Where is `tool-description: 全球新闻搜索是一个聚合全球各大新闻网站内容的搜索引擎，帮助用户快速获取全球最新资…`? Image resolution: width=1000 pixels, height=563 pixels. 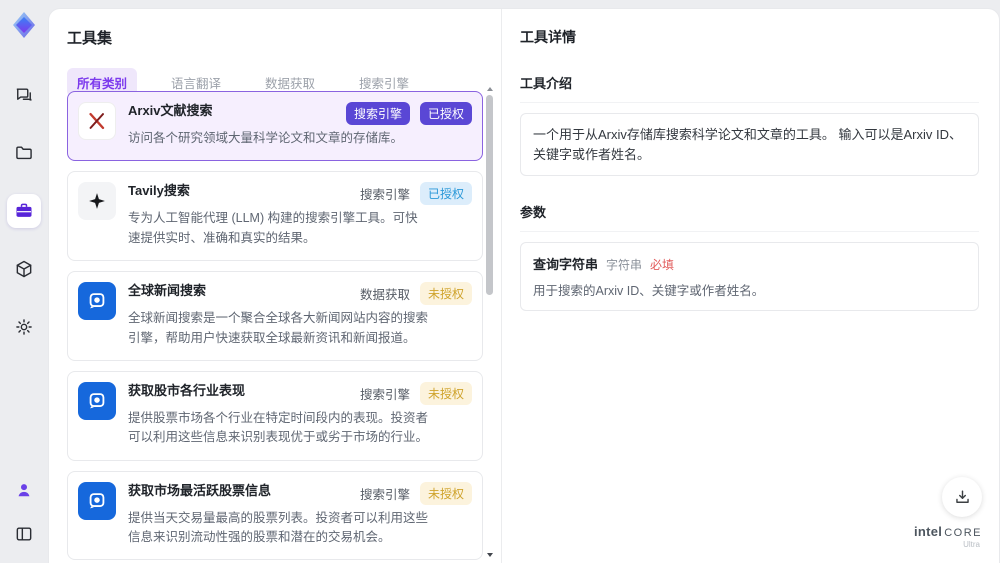
tool-description: 全球新闻搜索是一个聚合全球各大新闻网站内容的搜索引擎，帮助用户快速获取全球最新资… is located at coordinates (278, 328).